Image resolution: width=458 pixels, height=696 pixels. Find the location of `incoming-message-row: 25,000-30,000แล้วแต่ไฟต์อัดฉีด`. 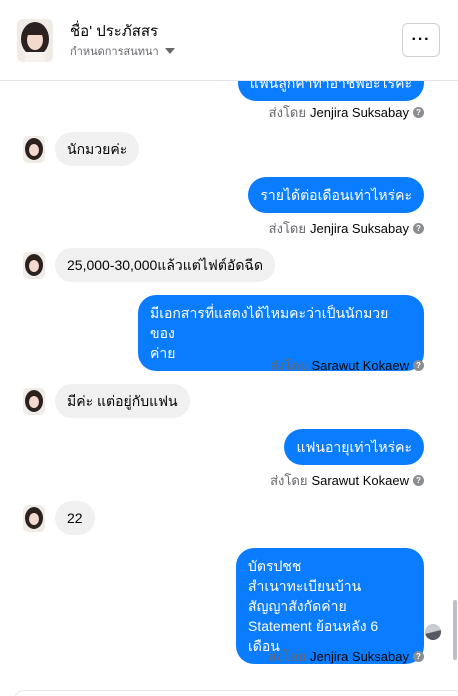

incoming-message-row: 25,000-30,000แล้วแต่ไฟต์อัดฉีด is located at coordinates (149, 265).